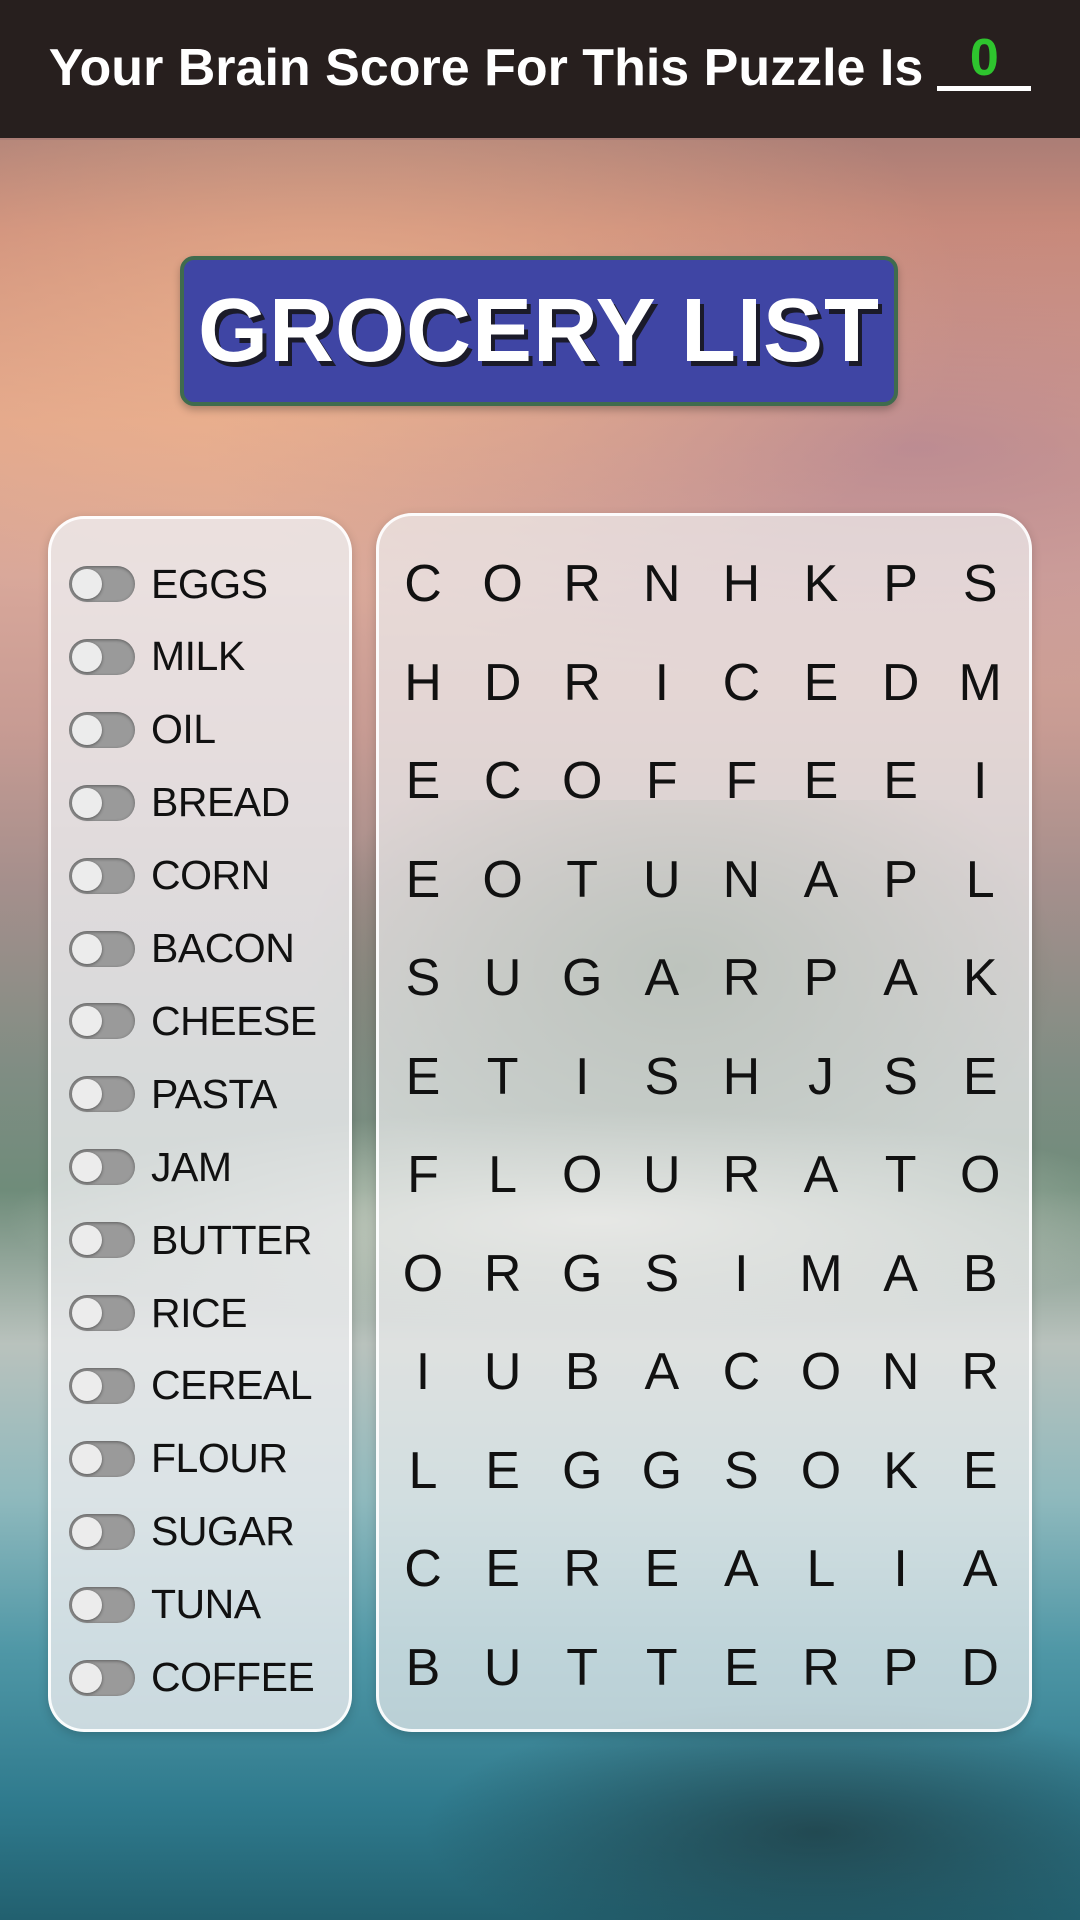 This screenshot has width=1080, height=1920. Describe the element at coordinates (178, 1459) in the screenshot. I see `word-list-item: FLOUR` at that location.